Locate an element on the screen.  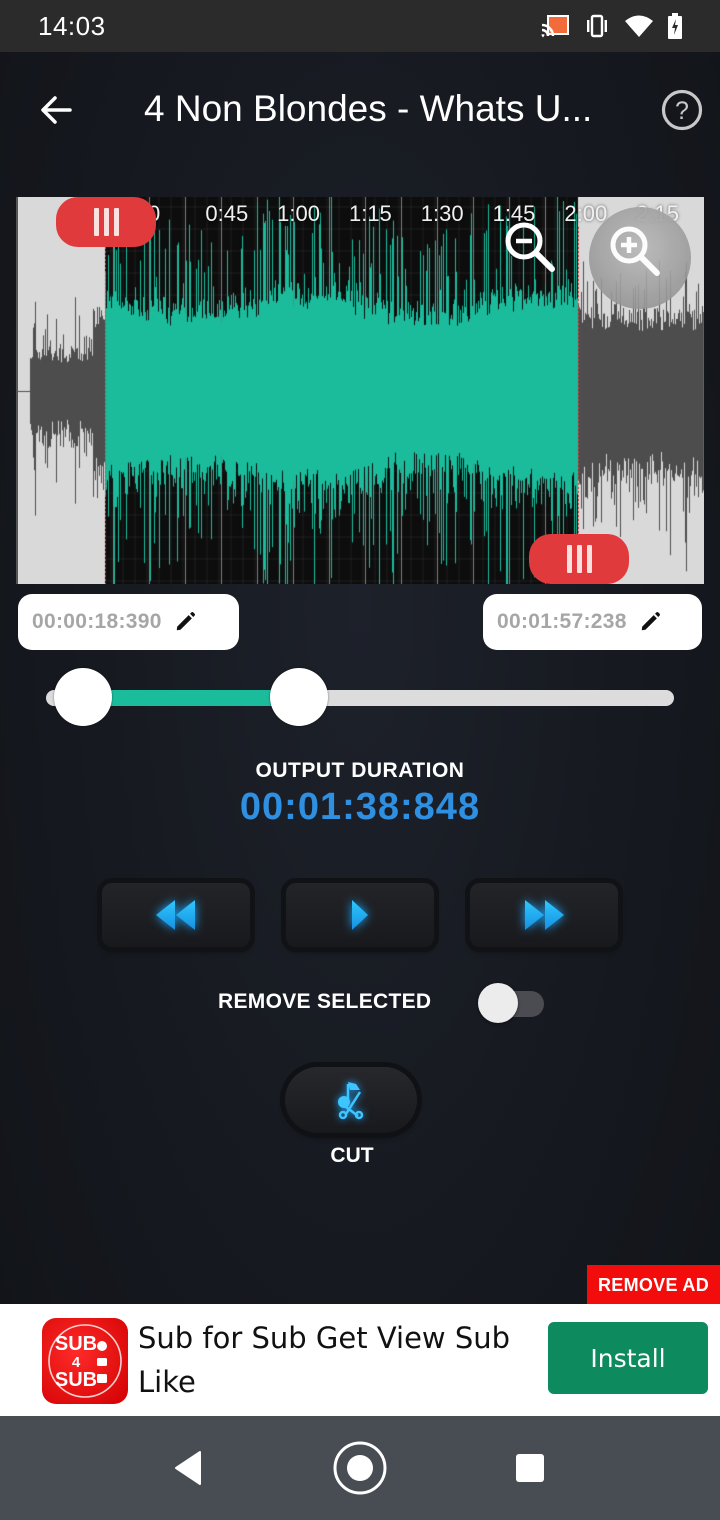
install-button: Install is located at coordinates (628, 1358).